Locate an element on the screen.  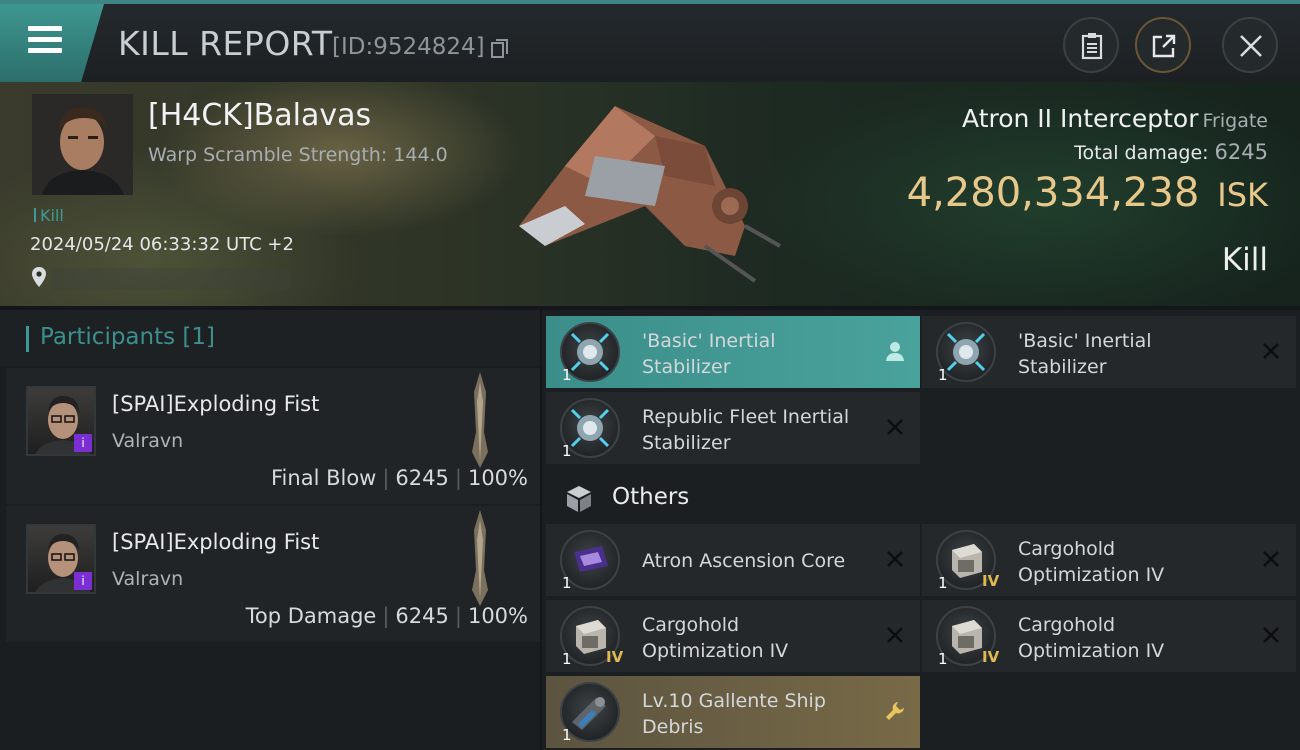
portrait-image is located at coordinates (82, 144).